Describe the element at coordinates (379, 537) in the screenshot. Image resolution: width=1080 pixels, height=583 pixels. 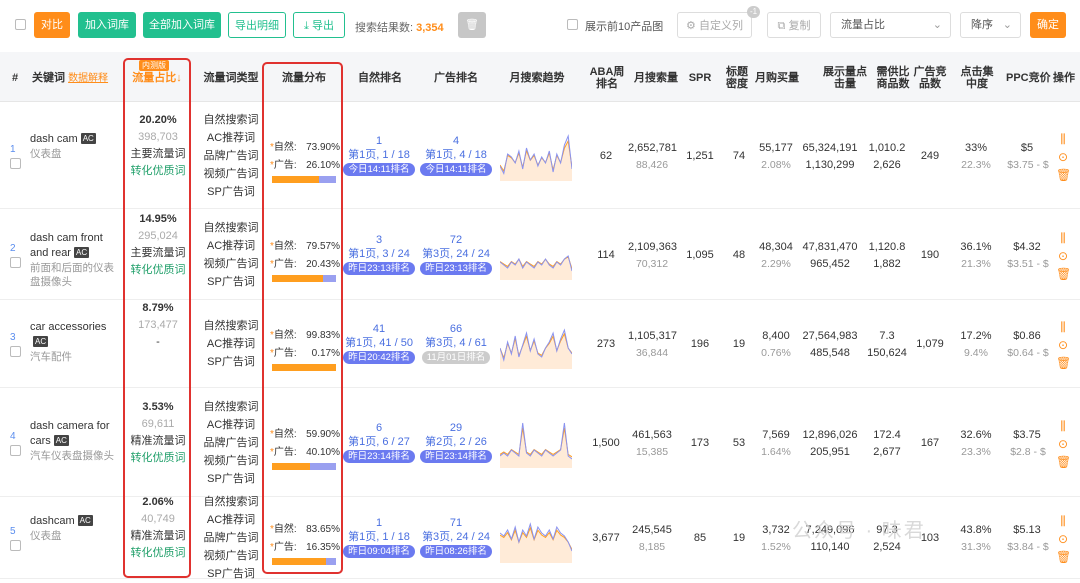
I see `organic-rank-cell: 1 第1页, 1 / 18 昨日09:04排名` at that location.